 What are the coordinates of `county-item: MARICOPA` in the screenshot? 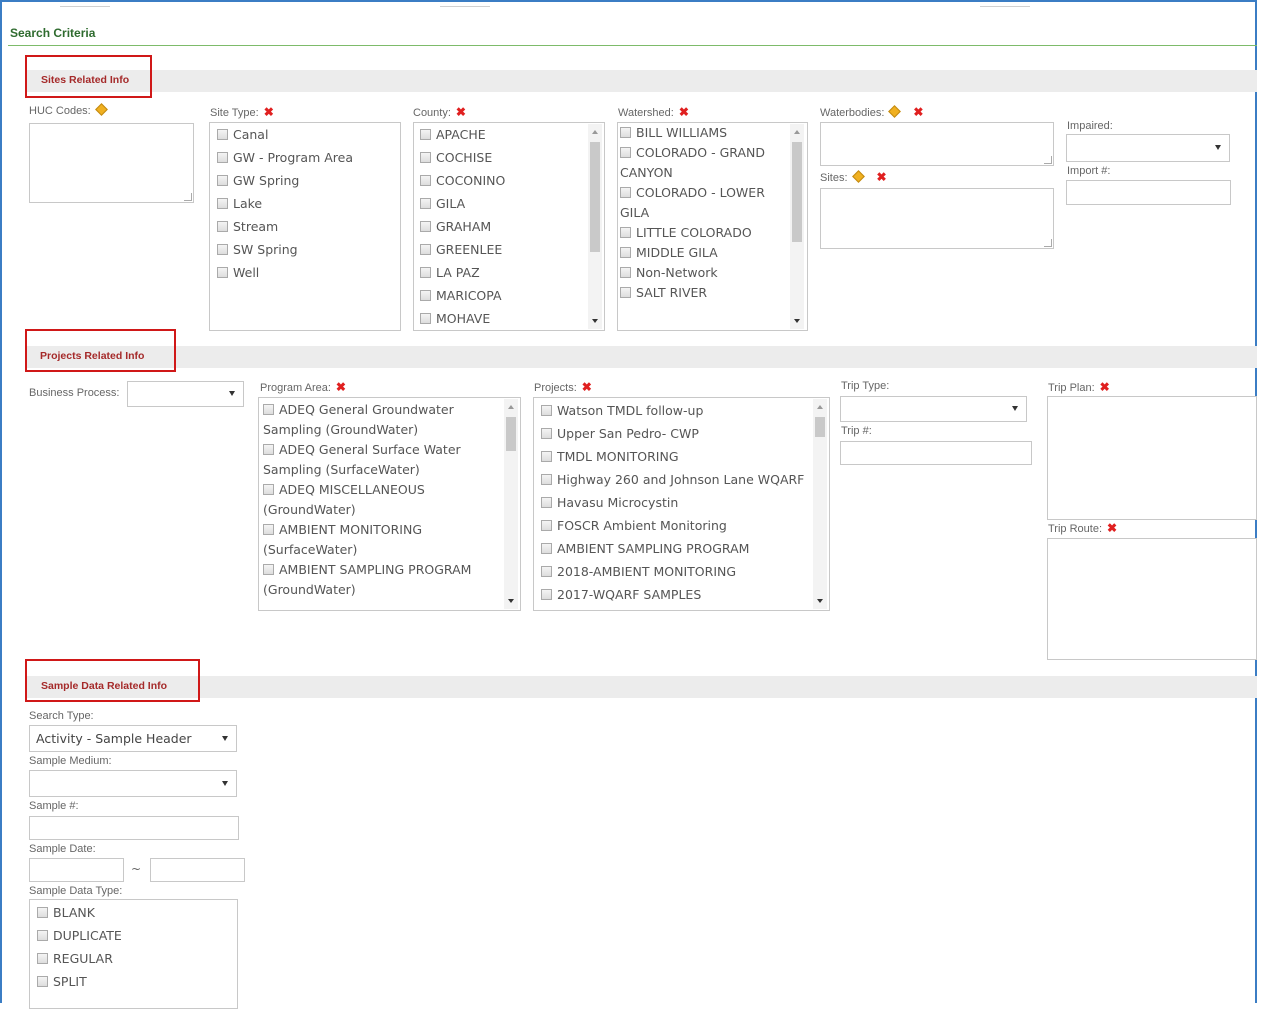 It's located at (502, 295).